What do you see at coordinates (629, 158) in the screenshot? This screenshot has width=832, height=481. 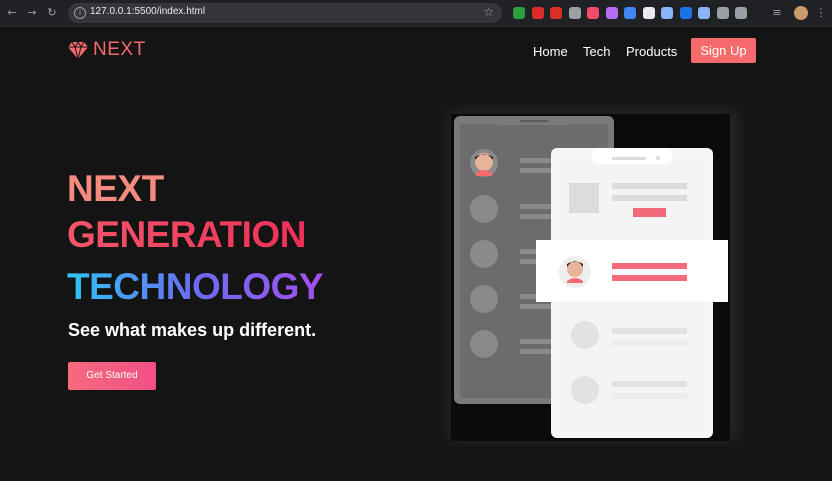 I see `front-phone-speaker` at bounding box center [629, 158].